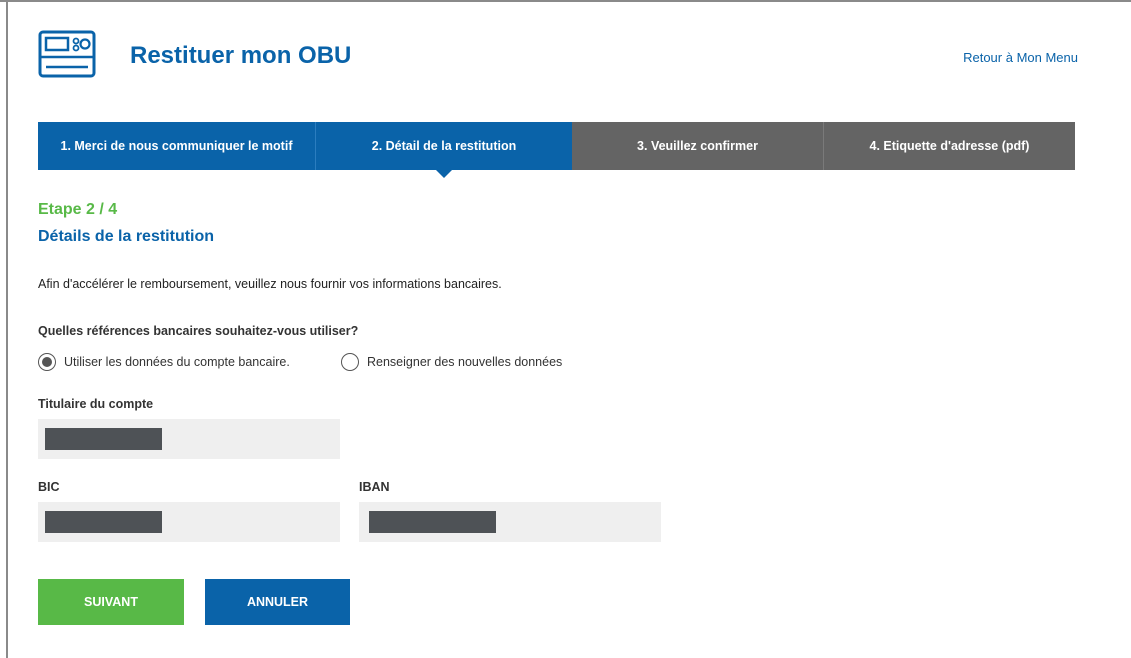  I want to click on cancel-button: ANNULER, so click(277, 602).